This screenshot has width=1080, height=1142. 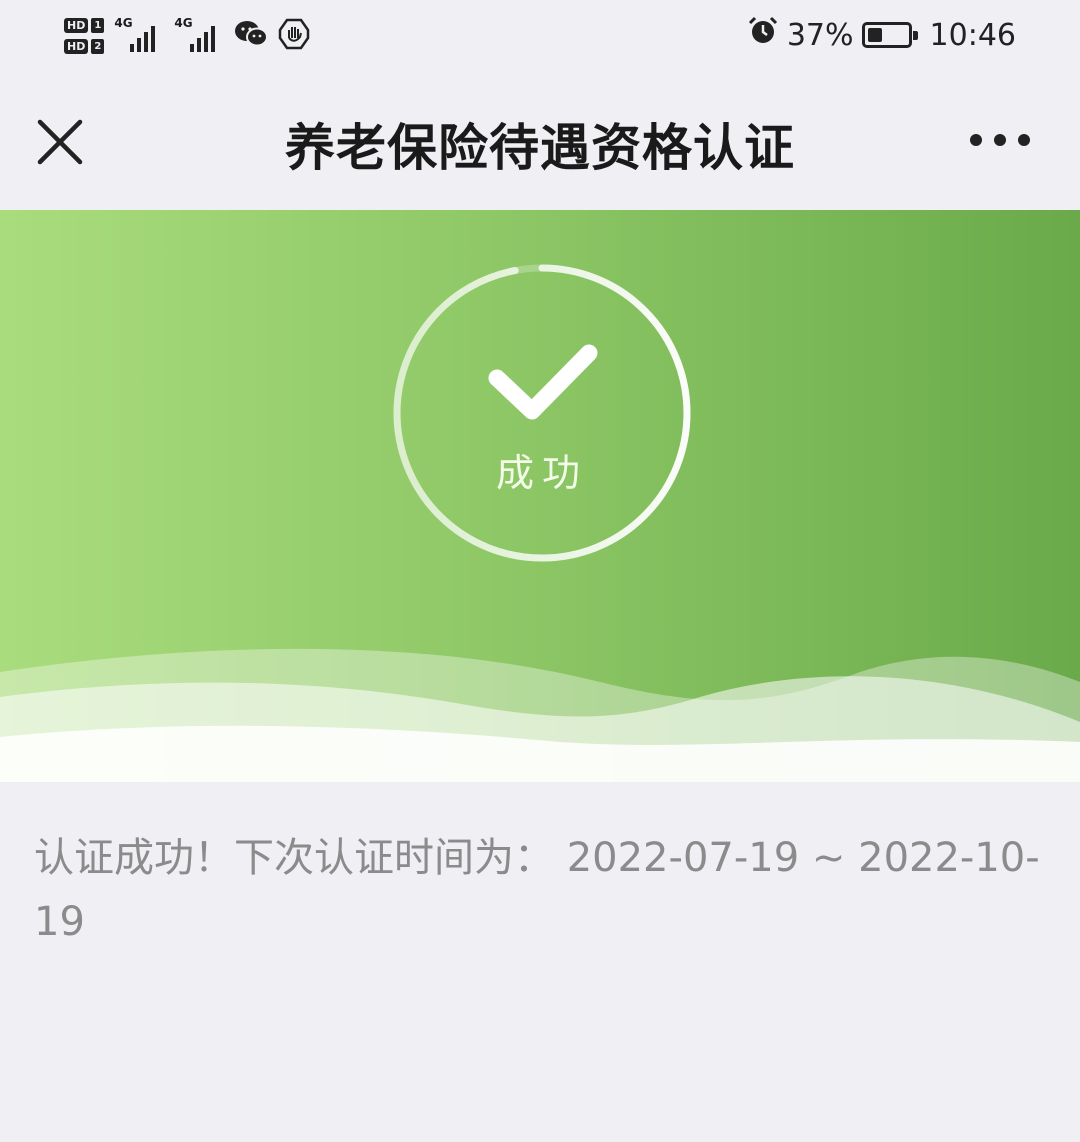 What do you see at coordinates (972, 35) in the screenshot?
I see `clock: 10:46` at bounding box center [972, 35].